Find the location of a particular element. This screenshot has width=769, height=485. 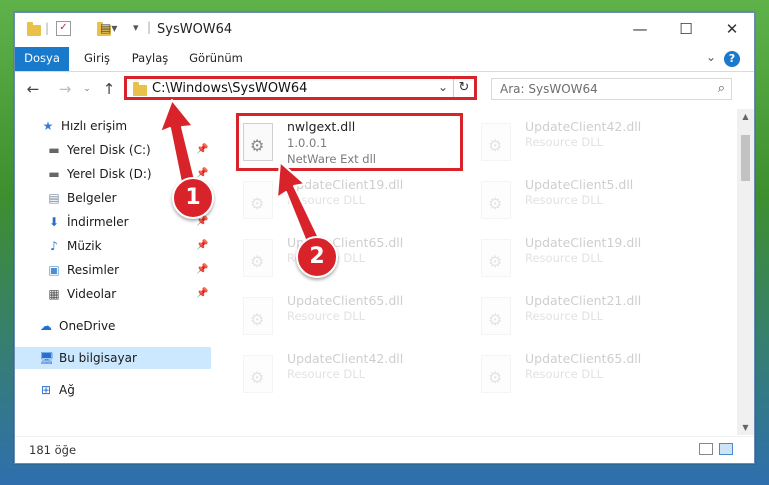

annotation-arrows is located at coordinates (239, 172).